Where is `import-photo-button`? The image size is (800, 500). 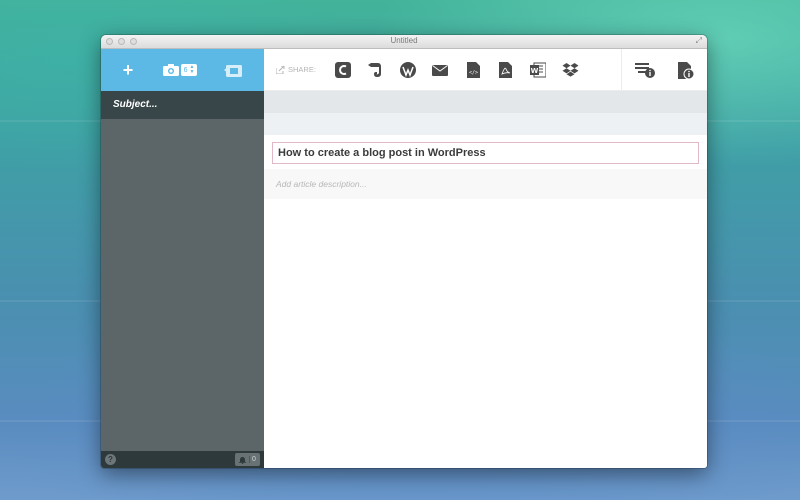
import-photo-button is located at coordinates (233, 70).